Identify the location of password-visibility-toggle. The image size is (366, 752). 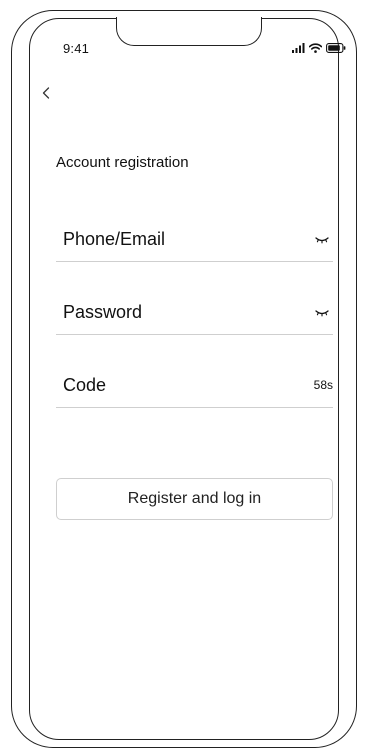
(322, 311).